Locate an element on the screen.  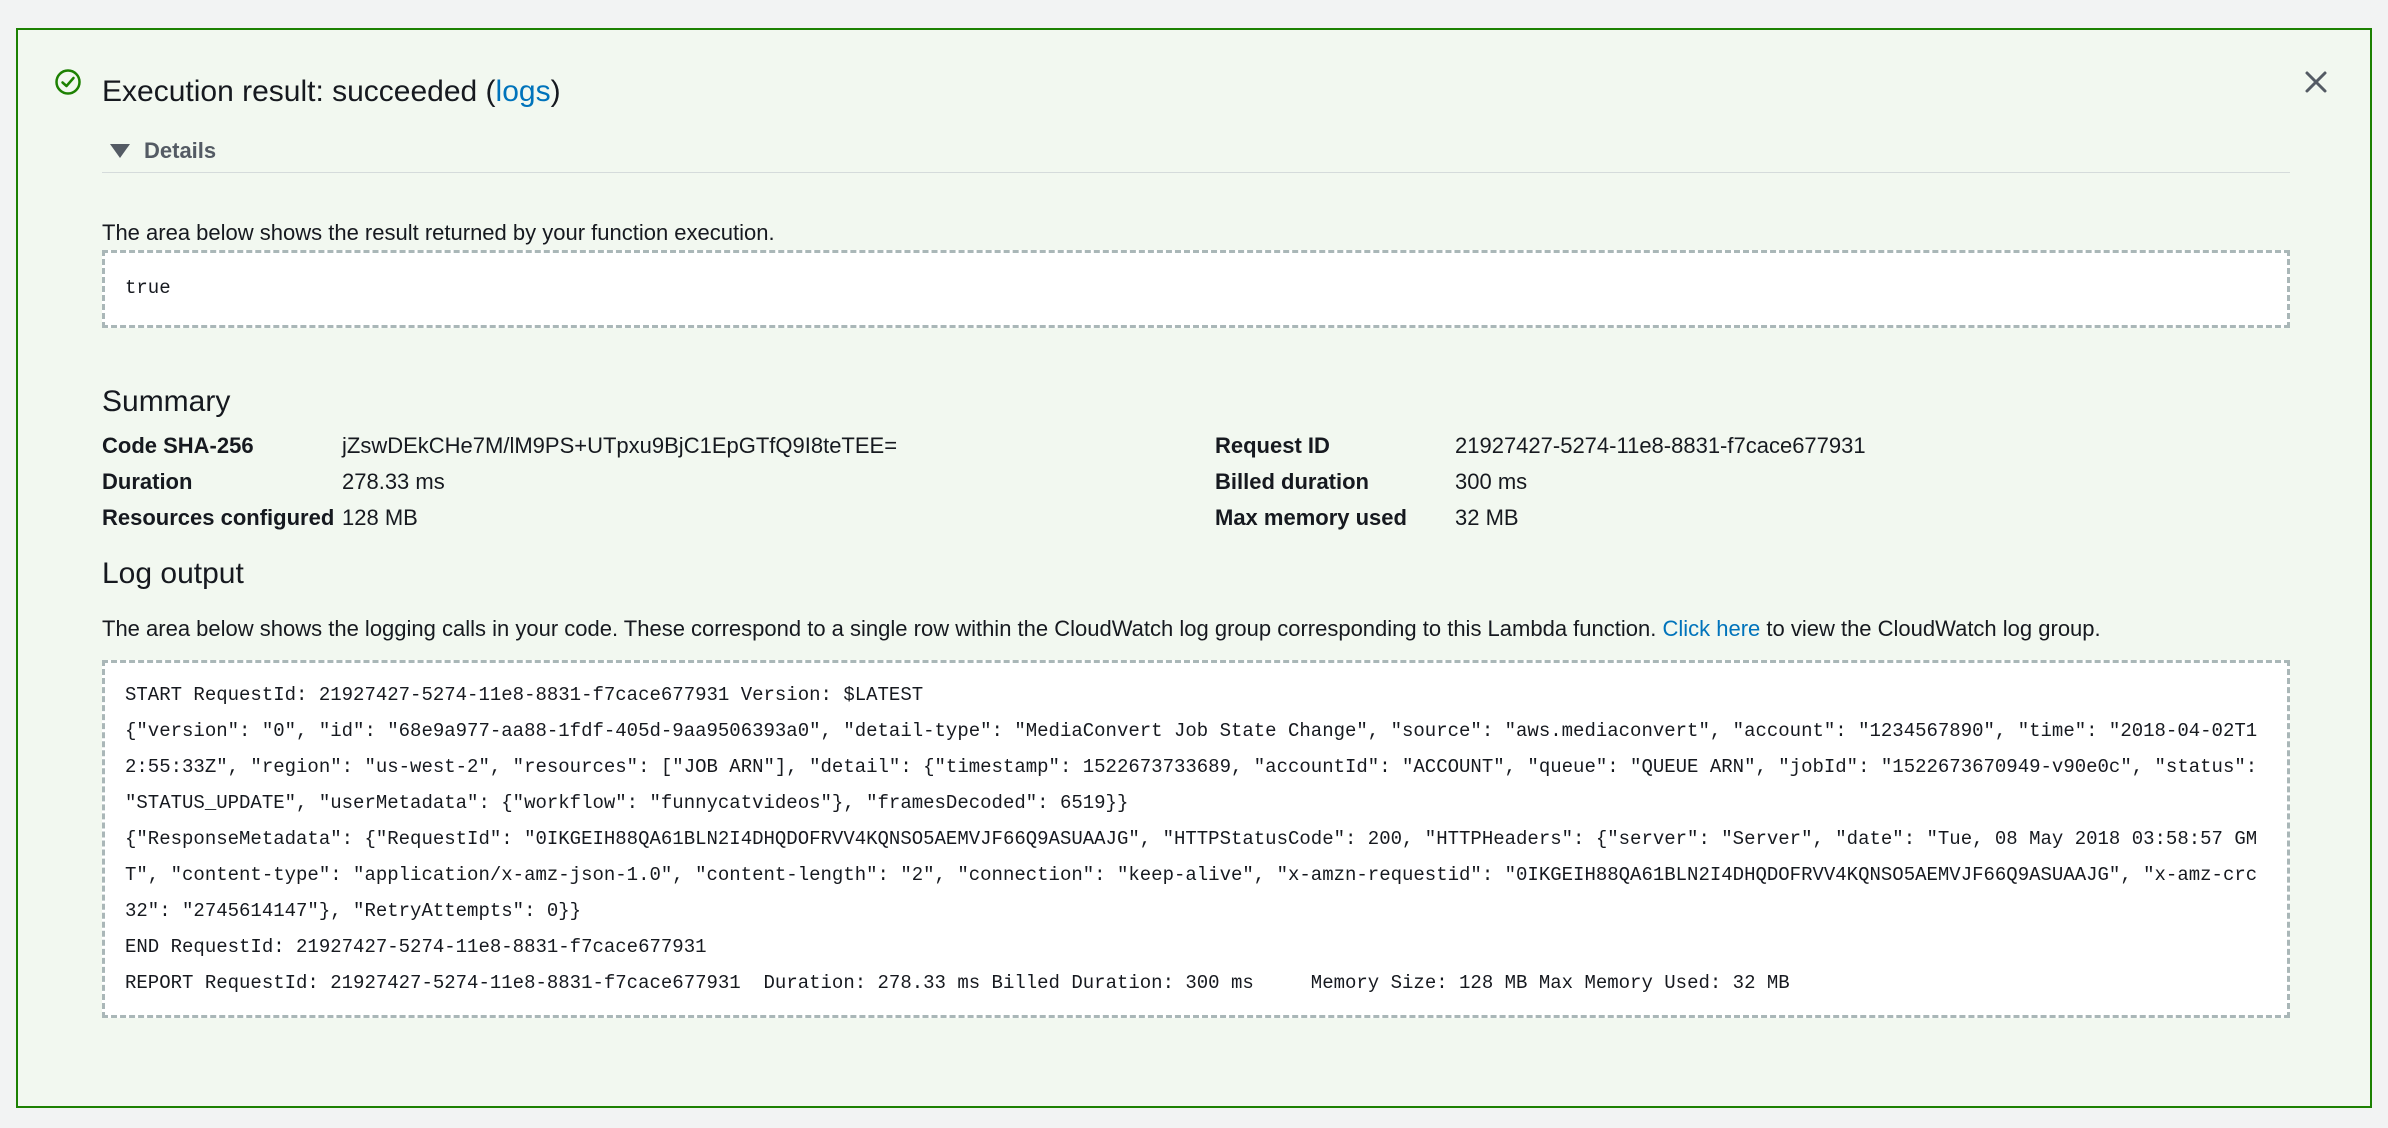
title-prefix: Execution result: succeeded ( is located at coordinates (299, 91).